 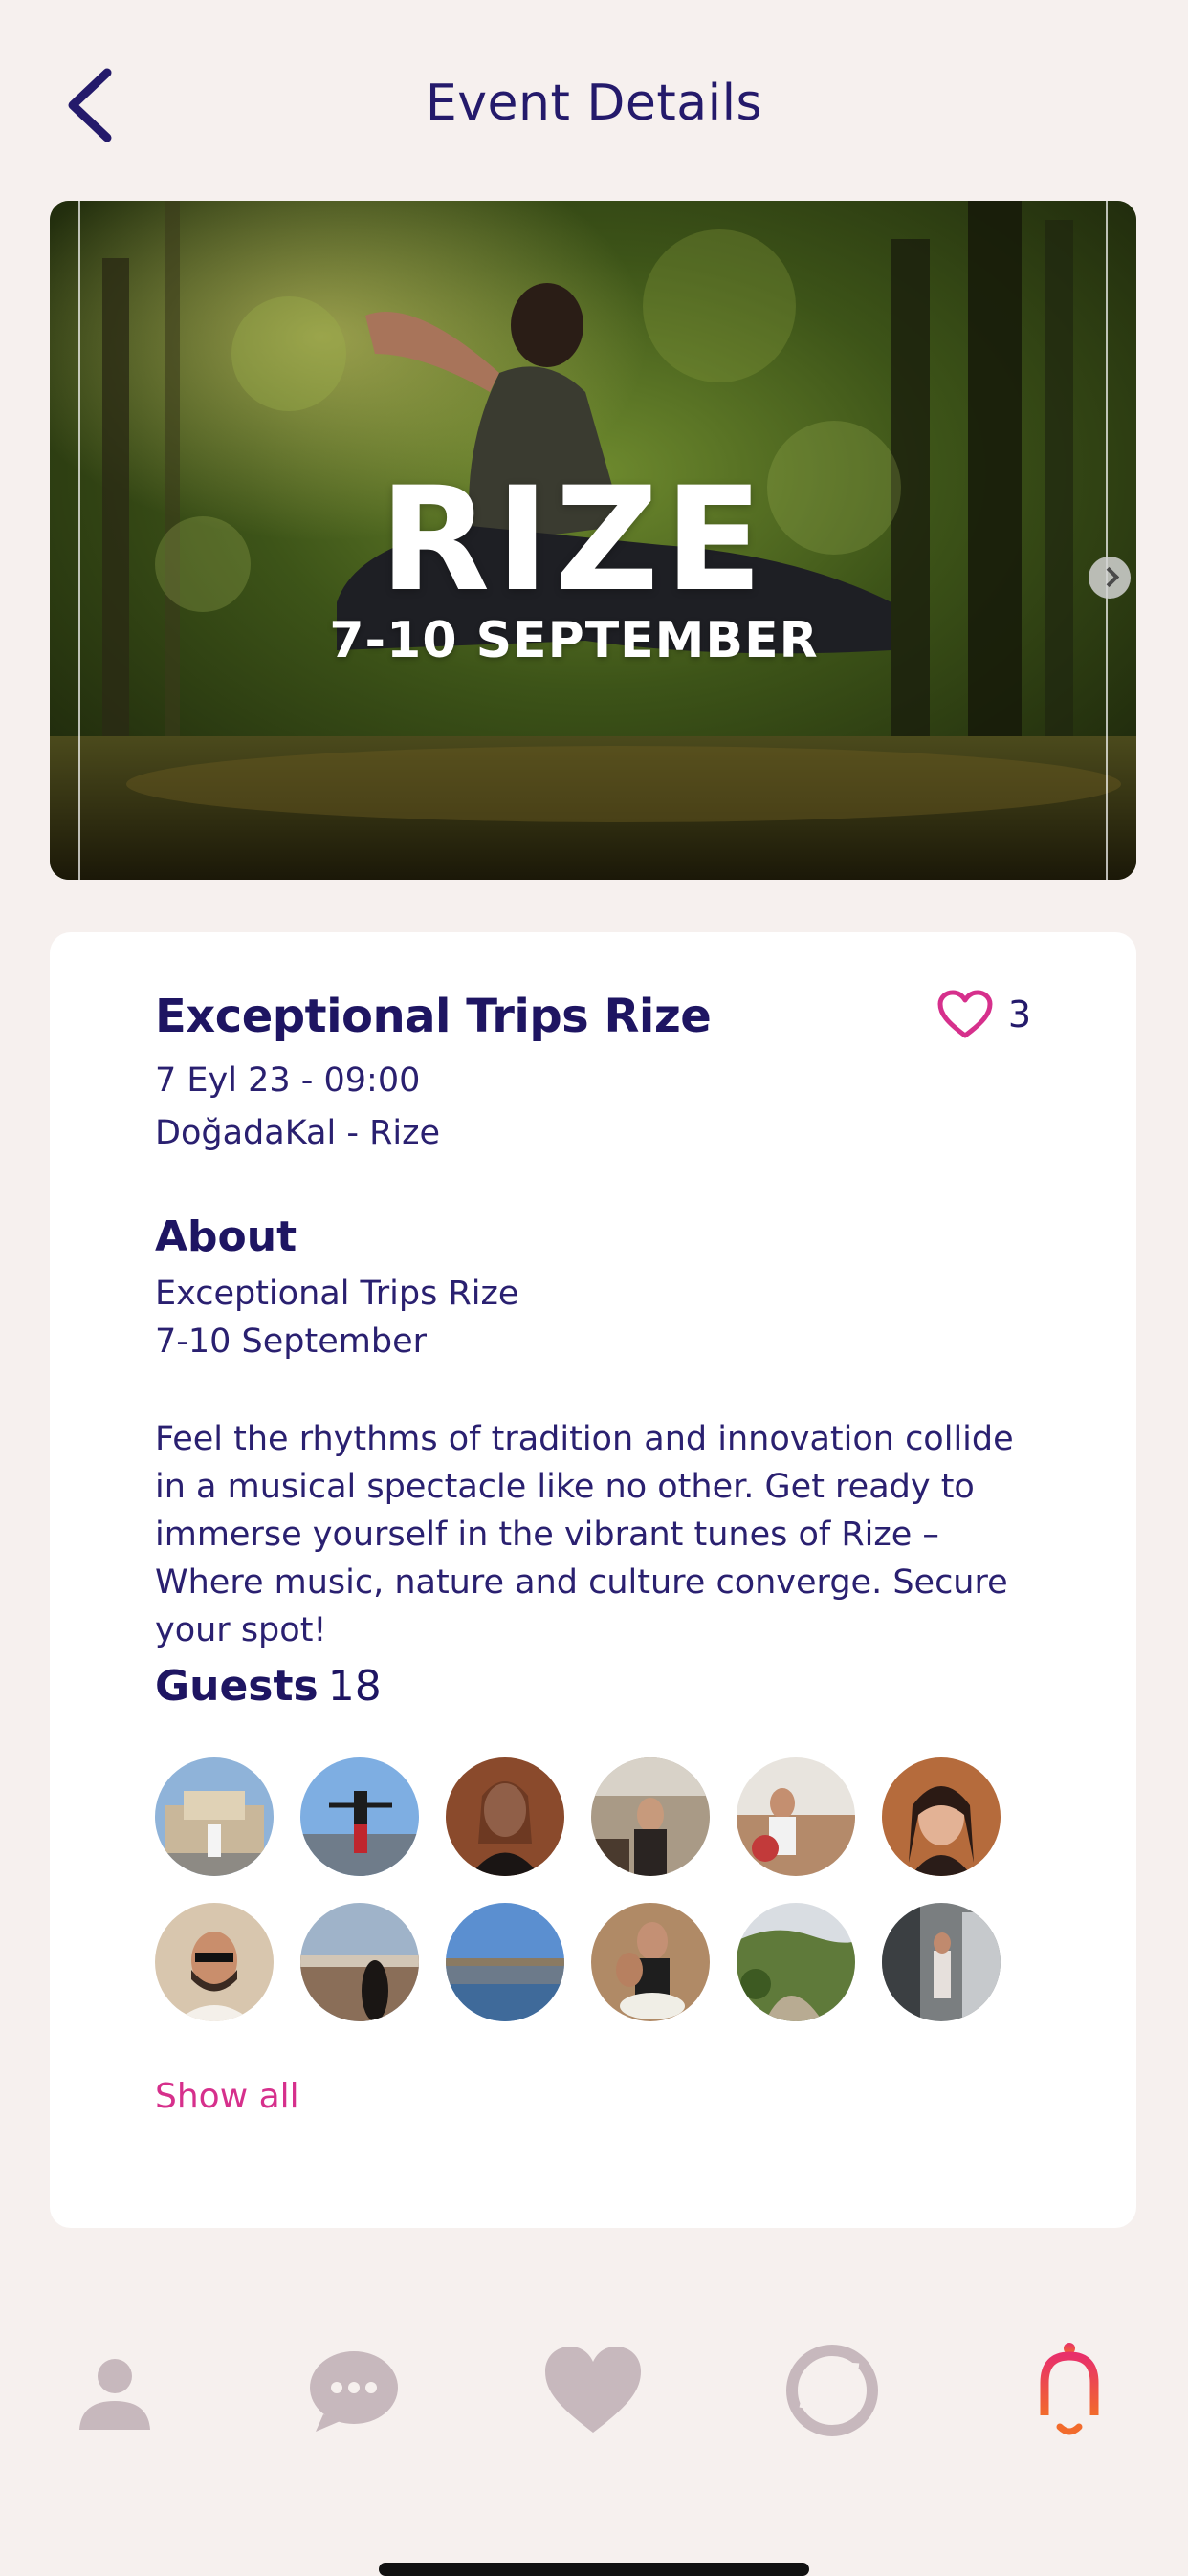 I want to click on show-all-guests-link: Show all, so click(x=227, y=2096).